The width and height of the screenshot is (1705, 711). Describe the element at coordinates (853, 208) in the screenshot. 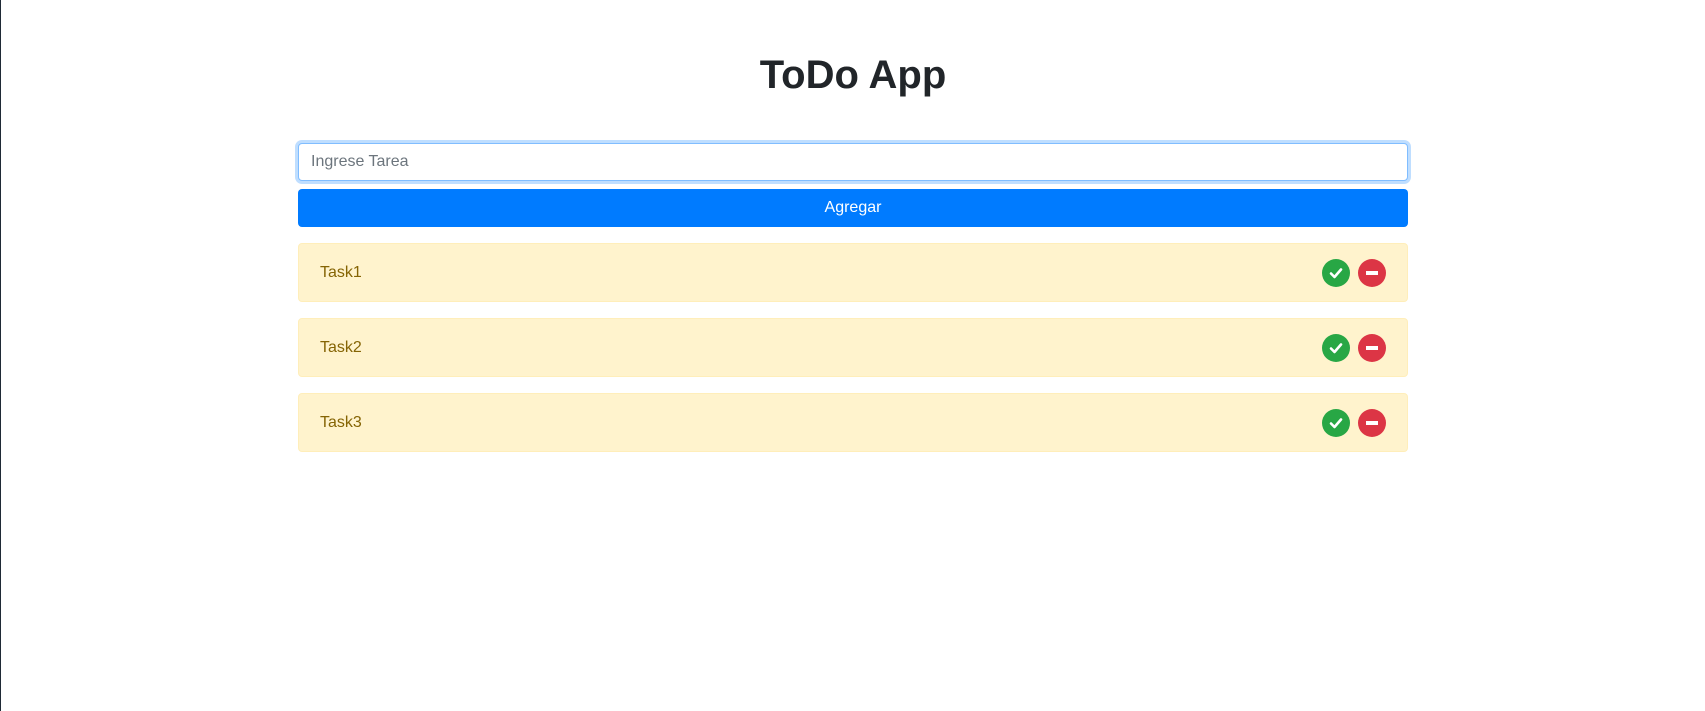

I see `add-task-button: Agregar` at that location.